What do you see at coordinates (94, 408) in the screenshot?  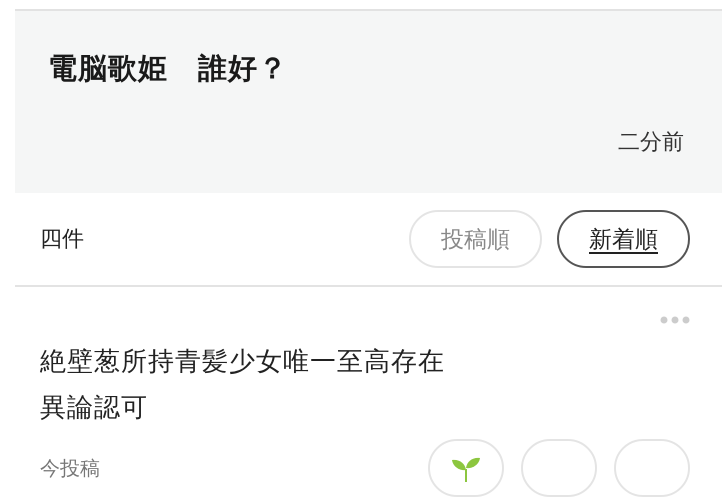 I see `post-text-line: 異論認可` at bounding box center [94, 408].